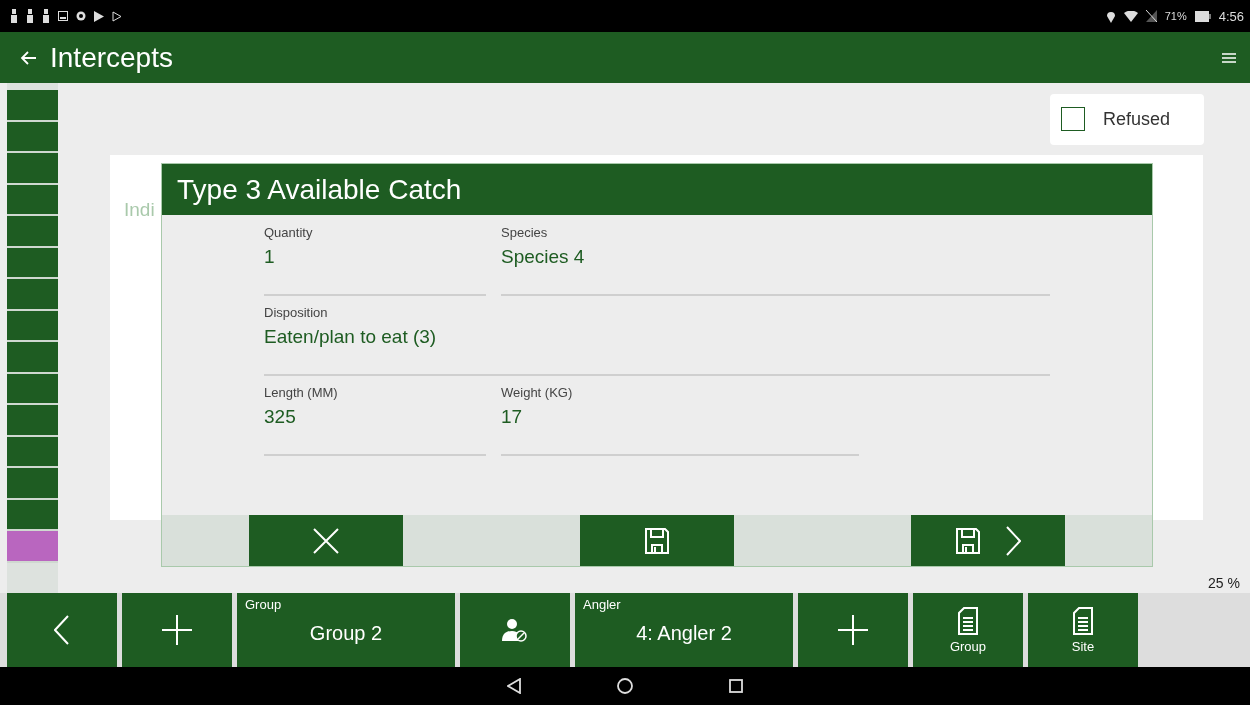 This screenshot has width=1250, height=705. I want to click on nav-back-icon, so click(514, 686).